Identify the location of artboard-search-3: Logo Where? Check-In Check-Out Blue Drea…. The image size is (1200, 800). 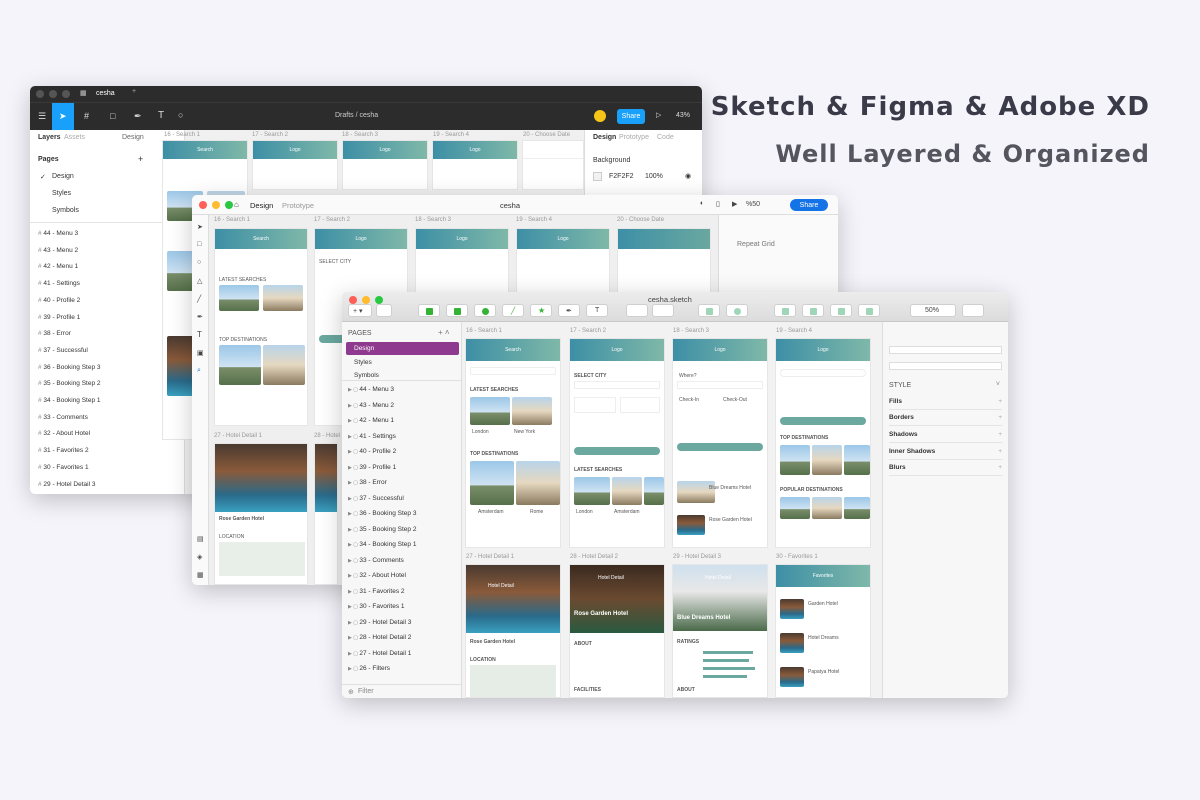
(720, 443).